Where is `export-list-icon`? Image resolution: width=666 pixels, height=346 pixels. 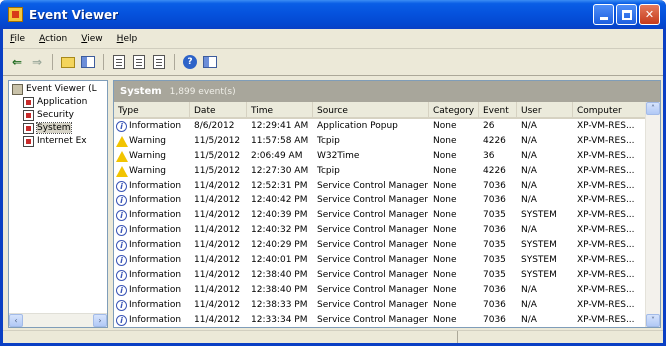 export-list-icon is located at coordinates (119, 62).